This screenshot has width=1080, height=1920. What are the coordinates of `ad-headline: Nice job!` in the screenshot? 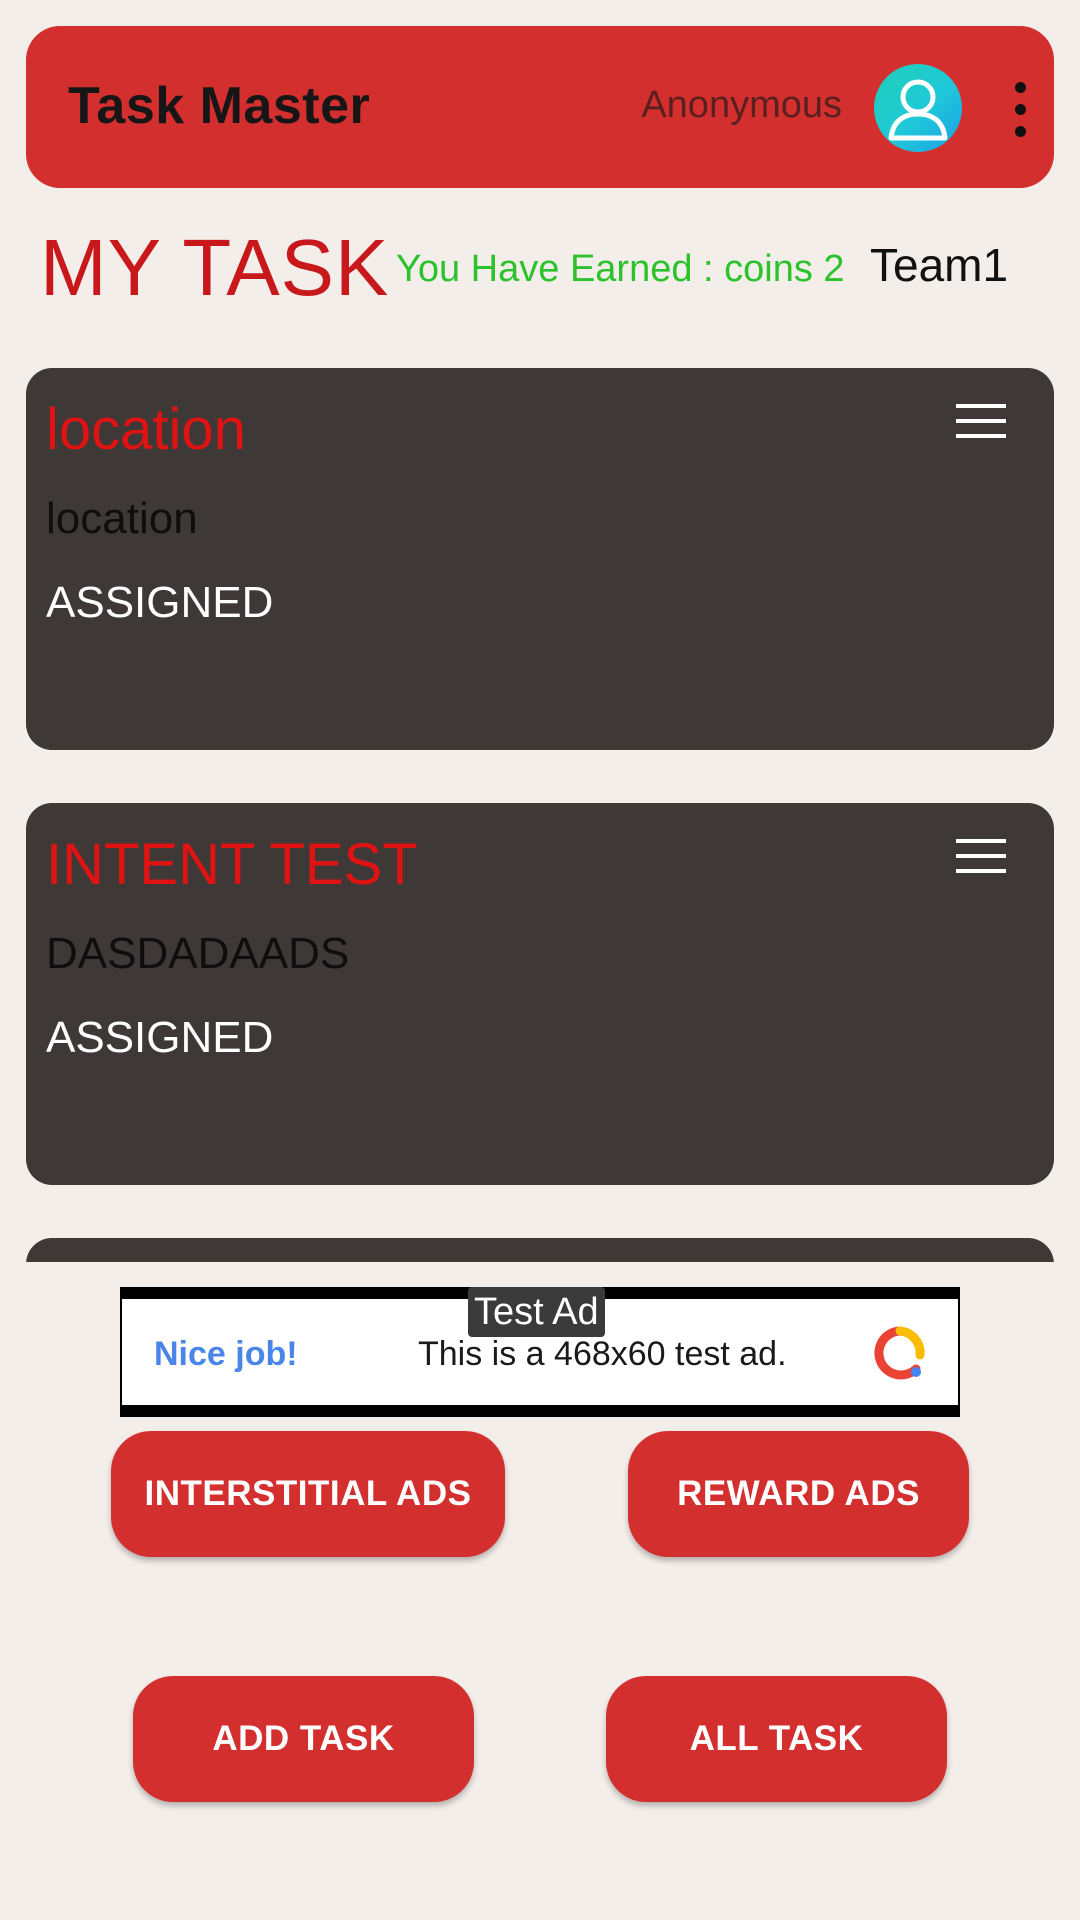 It's located at (226, 1354).